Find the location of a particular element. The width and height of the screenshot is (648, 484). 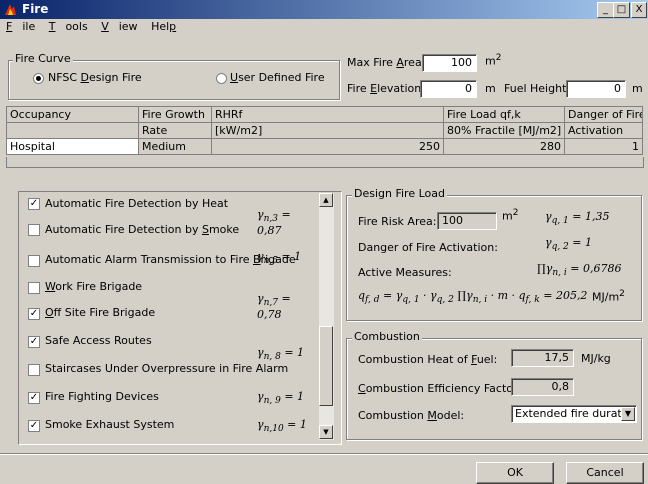

combustion-label: Combustion is located at coordinates (387, 336).